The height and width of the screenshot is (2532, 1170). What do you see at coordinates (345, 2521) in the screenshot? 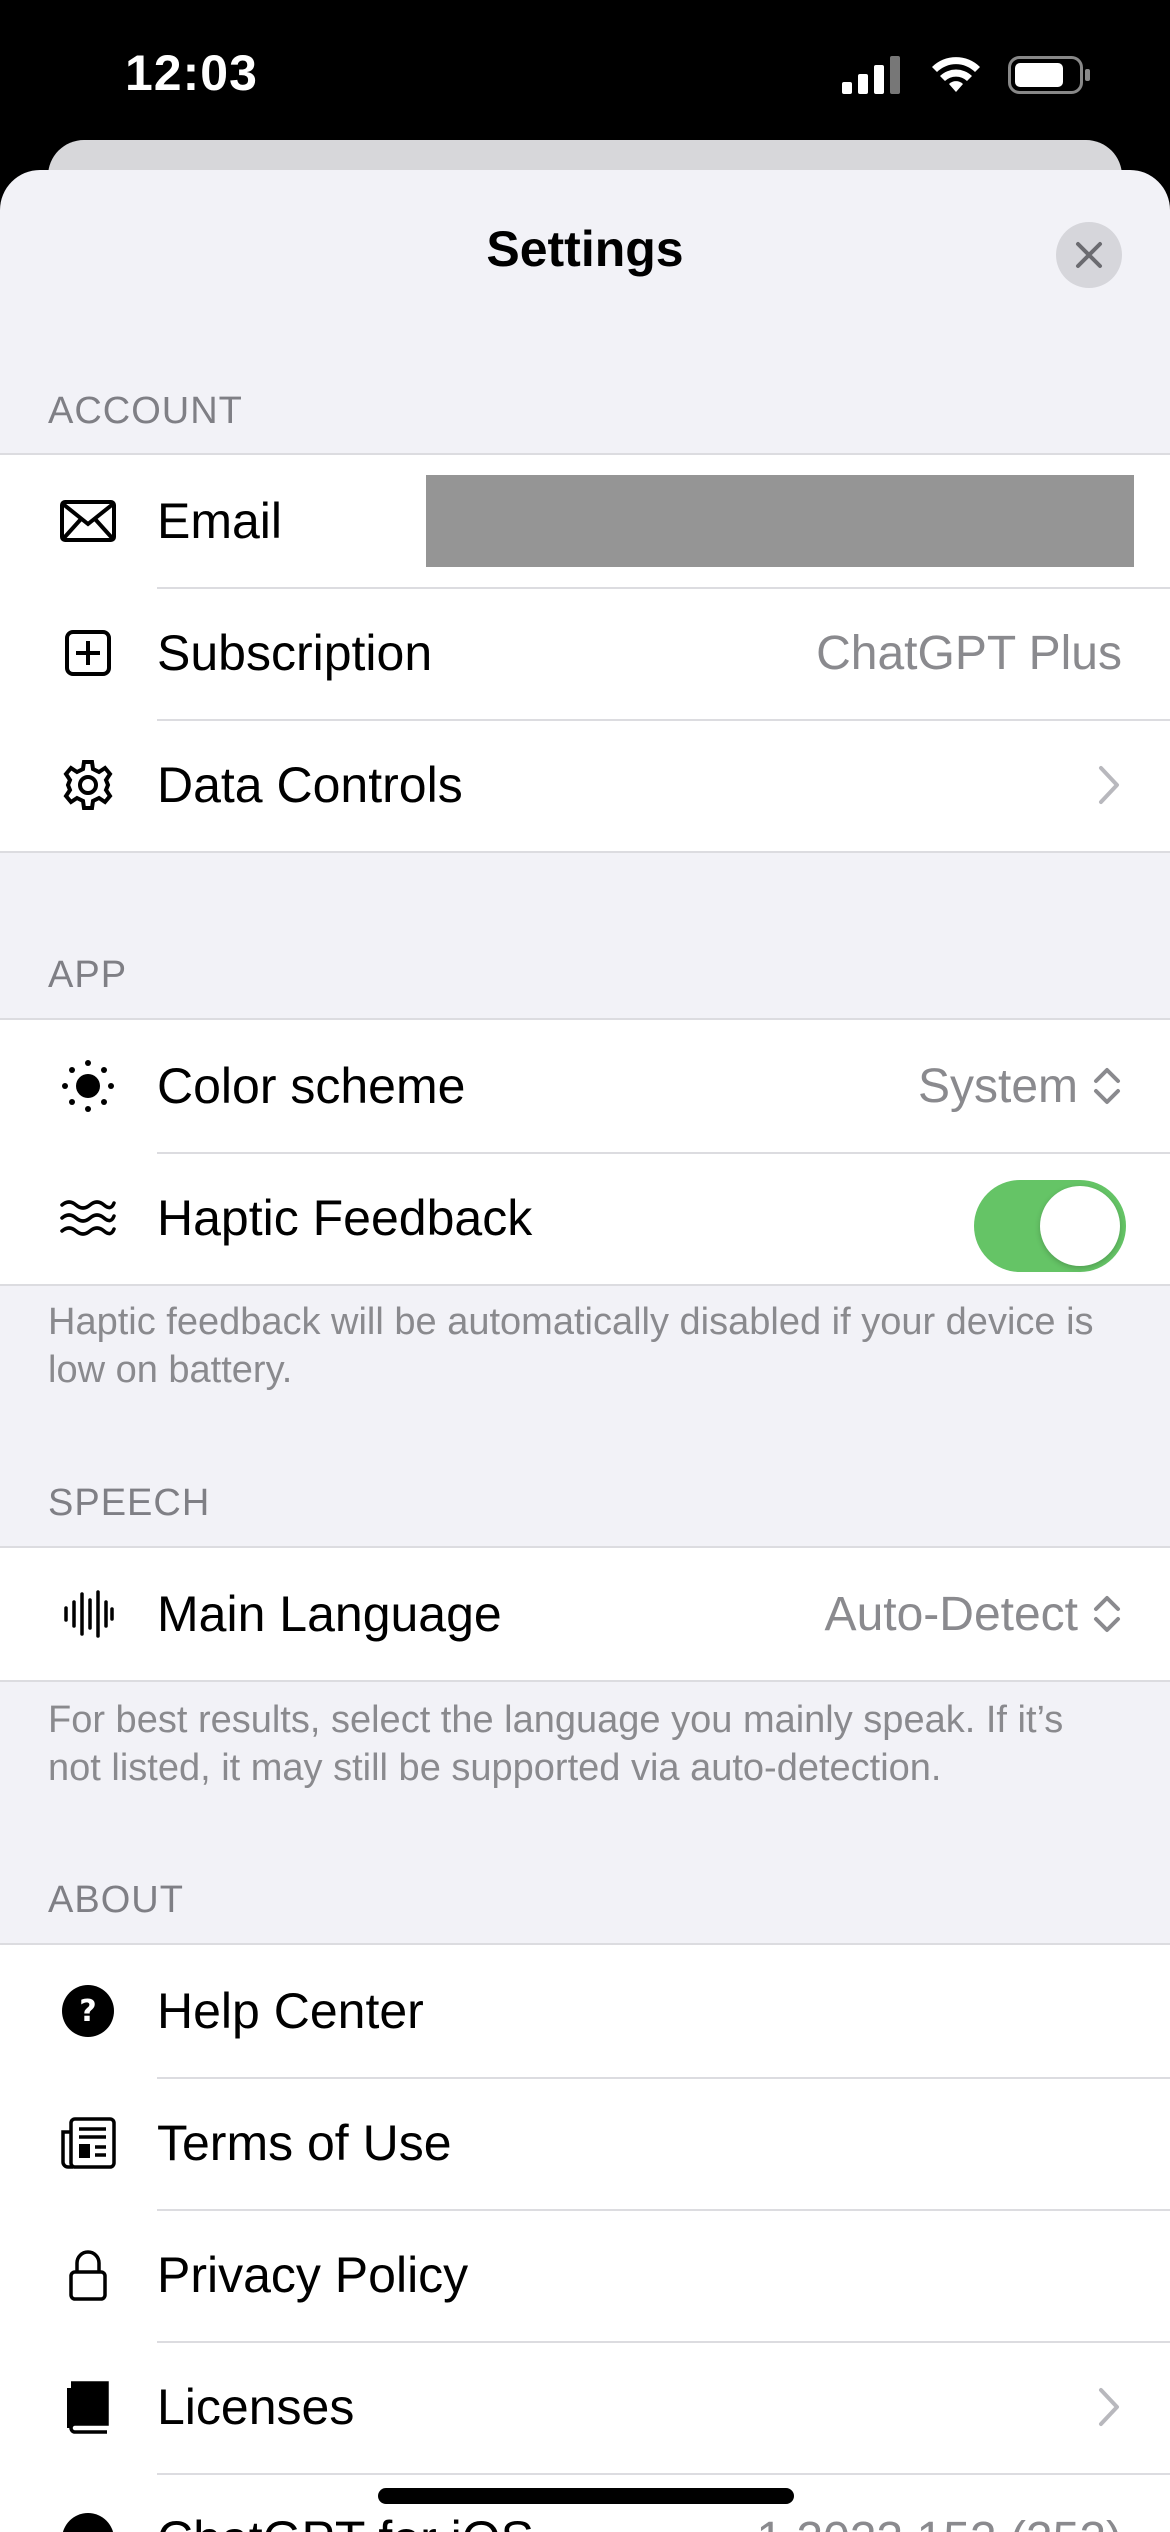
I see `app-version-label: ChatGPT for iOS` at bounding box center [345, 2521].